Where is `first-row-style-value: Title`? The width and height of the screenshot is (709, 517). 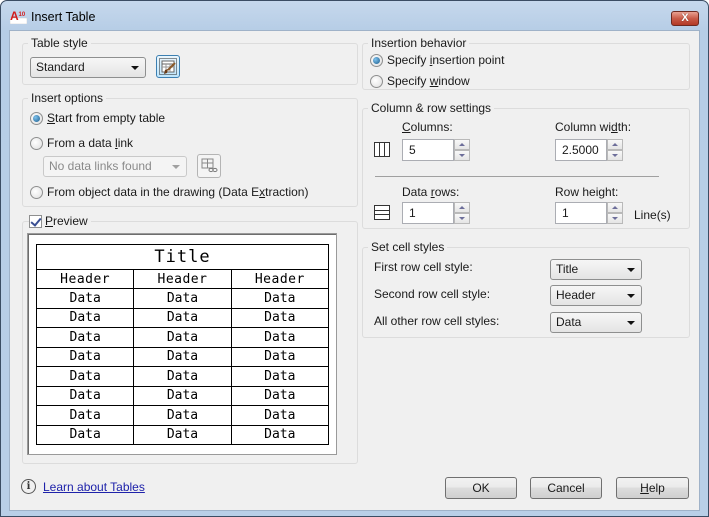
first-row-style-value: Title is located at coordinates (567, 269).